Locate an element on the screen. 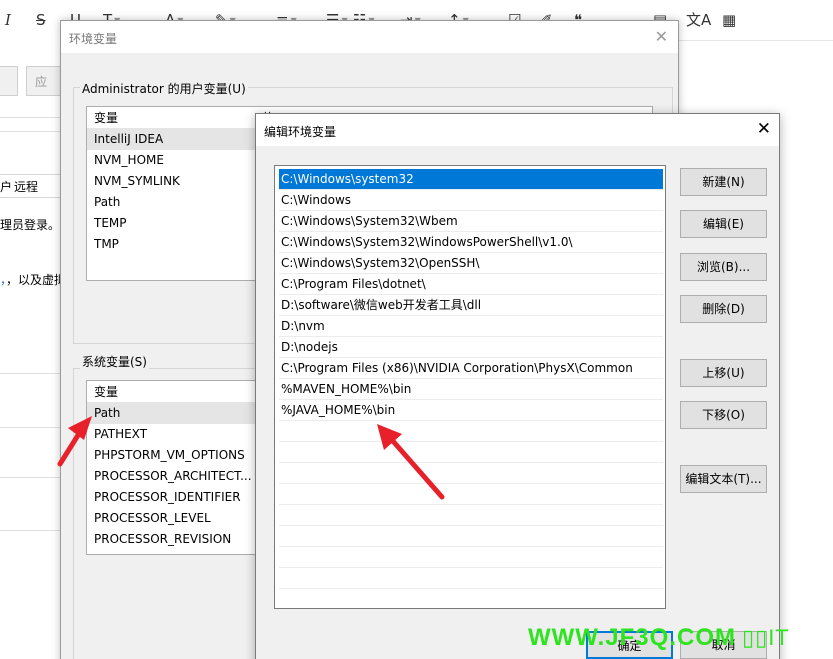  tab-fragment: 户 is located at coordinates (6, 186).